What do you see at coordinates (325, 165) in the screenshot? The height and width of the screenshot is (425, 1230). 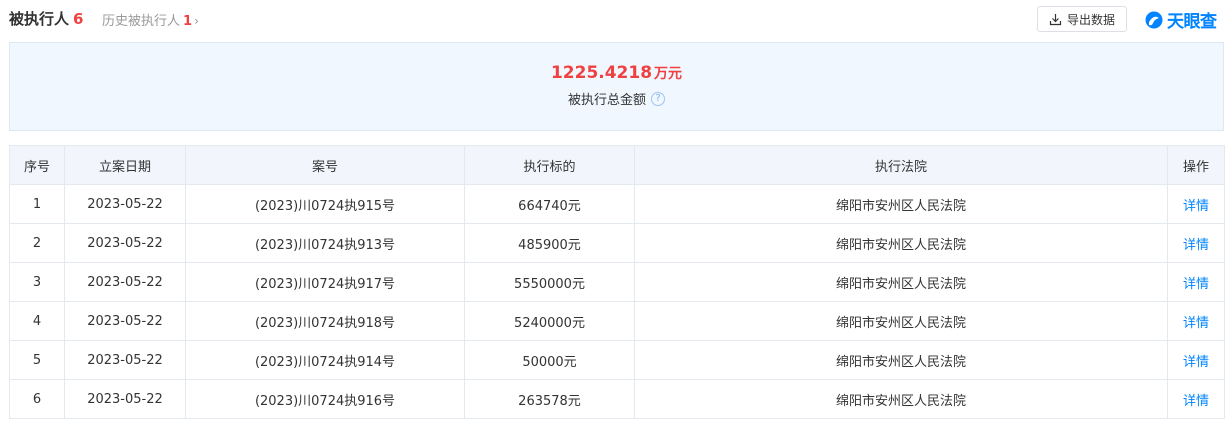 I see `column-header-case-no: 案号` at bounding box center [325, 165].